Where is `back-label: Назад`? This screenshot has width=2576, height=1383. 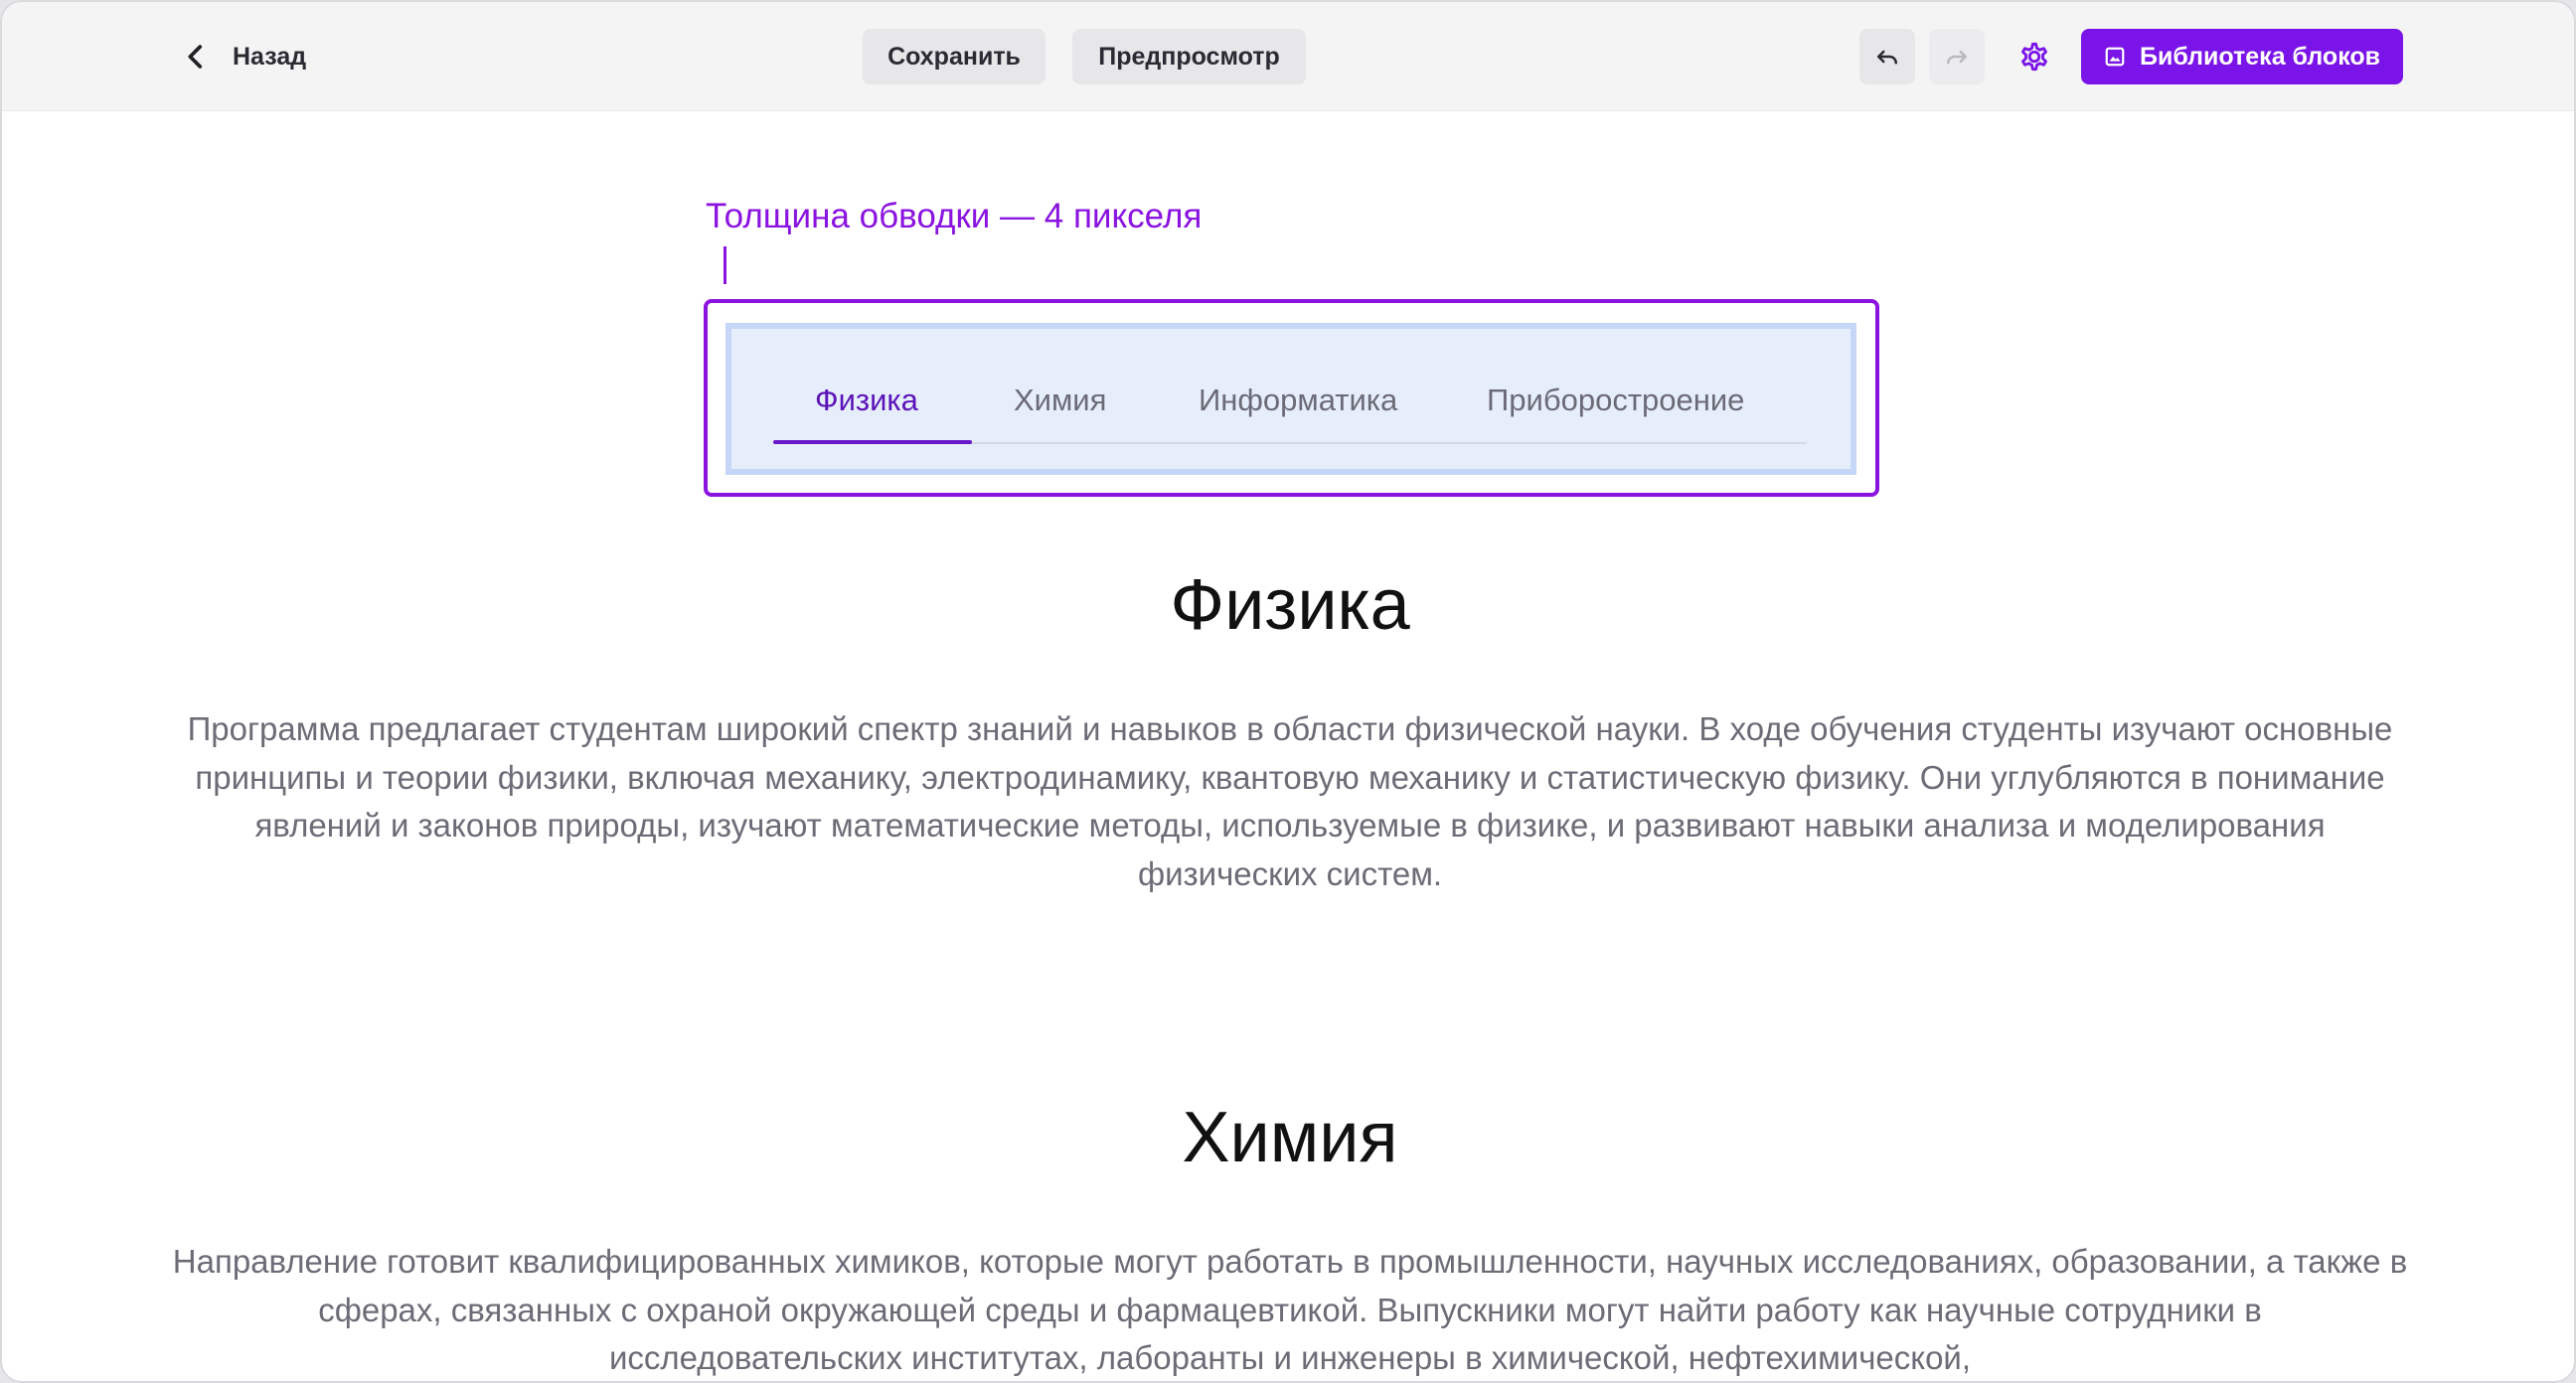 back-label: Назад is located at coordinates (270, 57).